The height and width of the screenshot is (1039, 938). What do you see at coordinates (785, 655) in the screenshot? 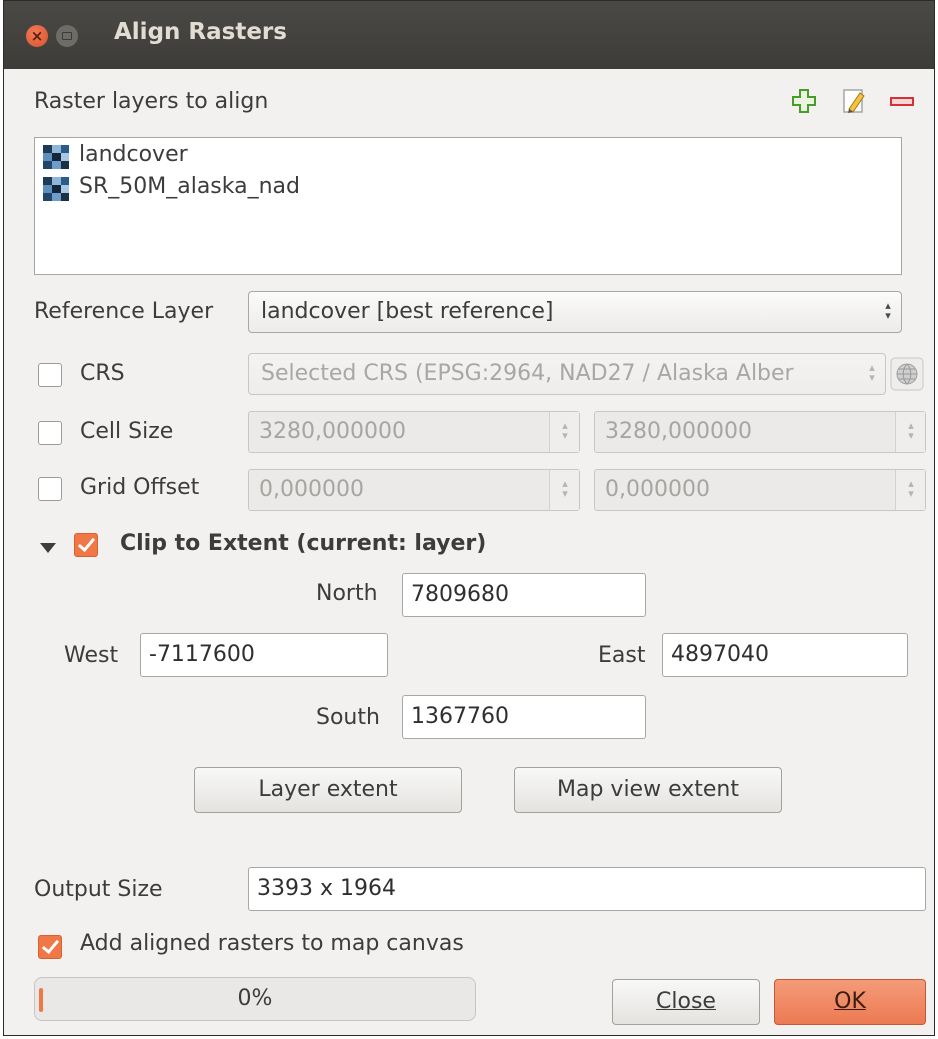
I see `east-input: 4897040` at bounding box center [785, 655].